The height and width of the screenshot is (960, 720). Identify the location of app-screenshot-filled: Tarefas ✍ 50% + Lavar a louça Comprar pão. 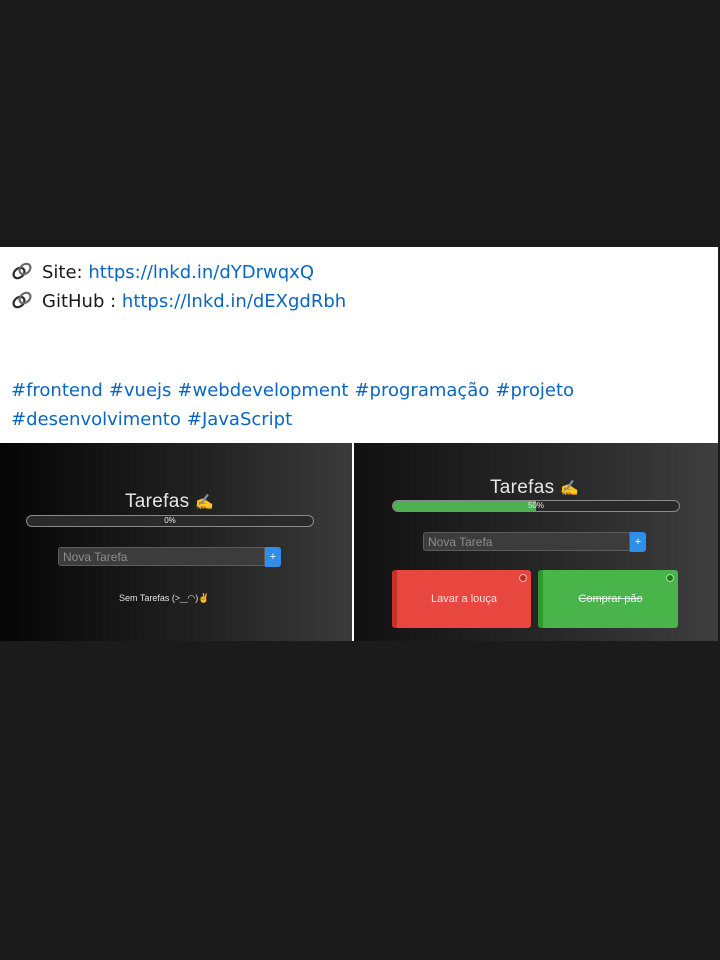
(536, 542).